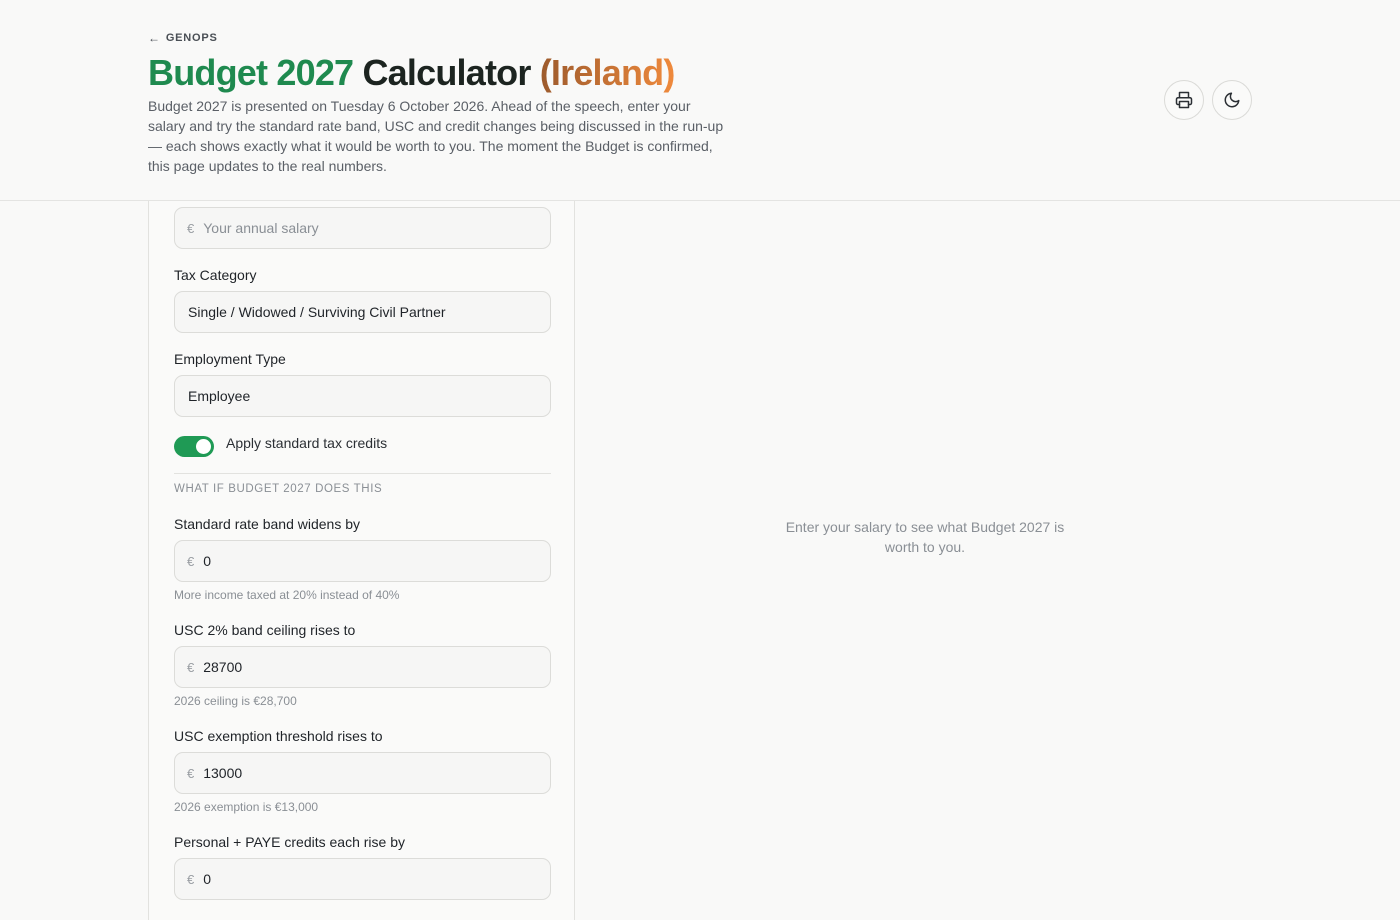 This screenshot has height=920, width=1400. Describe the element at coordinates (362, 228) in the screenshot. I see `salary-input: € Your annual salary` at that location.